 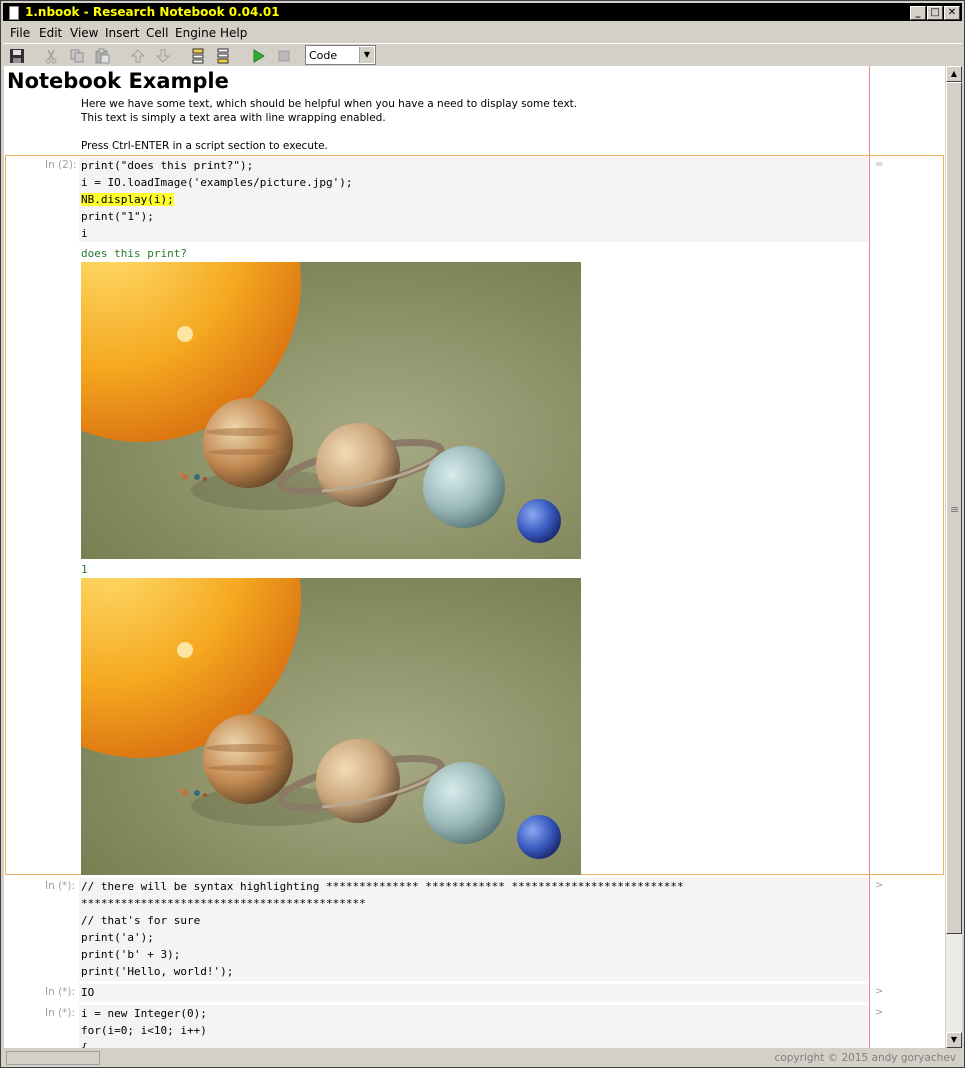 I want to click on move-down-icon, so click(x=163, y=56).